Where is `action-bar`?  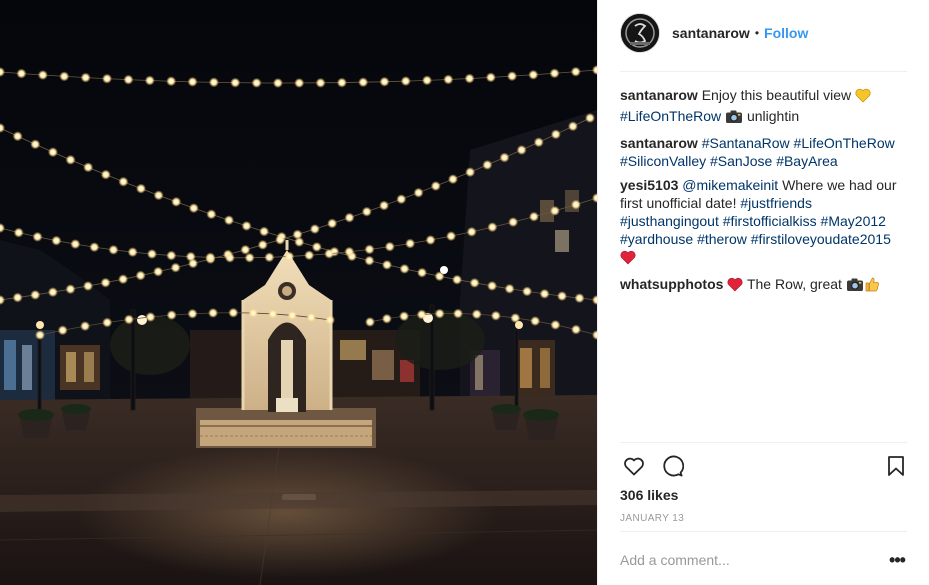 action-bar is located at coordinates (765, 466).